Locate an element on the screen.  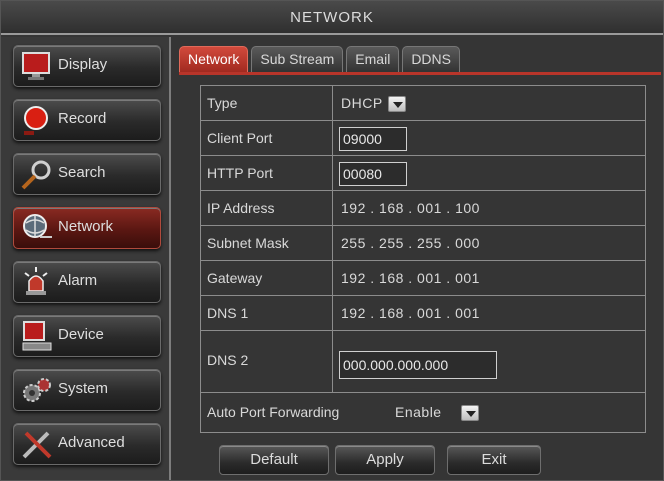
dns1-row: DNS 1 192 . 168 . 001 . 001 is located at coordinates (423, 313).